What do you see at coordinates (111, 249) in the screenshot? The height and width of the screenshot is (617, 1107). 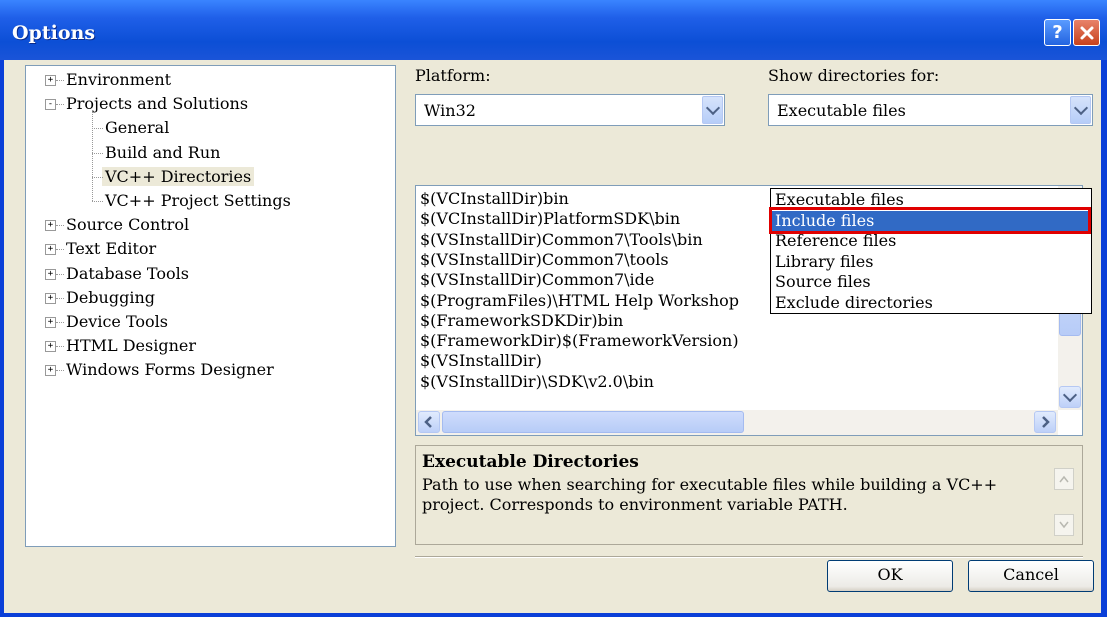 I see `tree-item-label: Text Editor` at bounding box center [111, 249].